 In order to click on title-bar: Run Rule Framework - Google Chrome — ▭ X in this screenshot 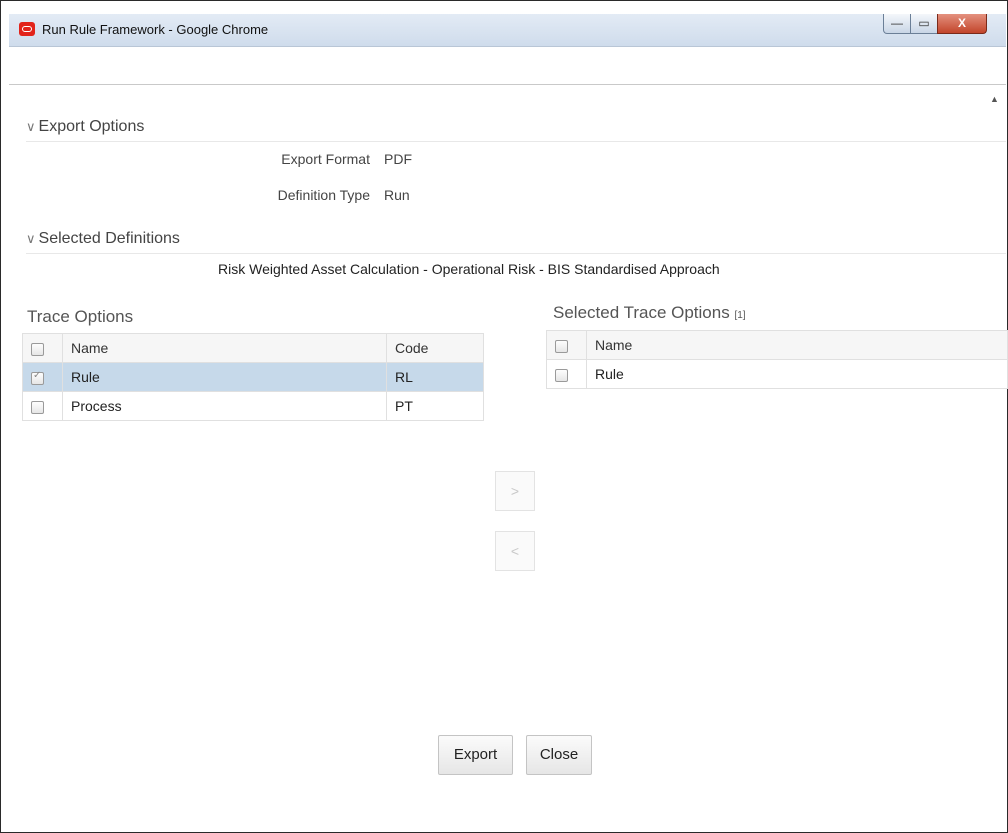, I will do `click(507, 30)`.